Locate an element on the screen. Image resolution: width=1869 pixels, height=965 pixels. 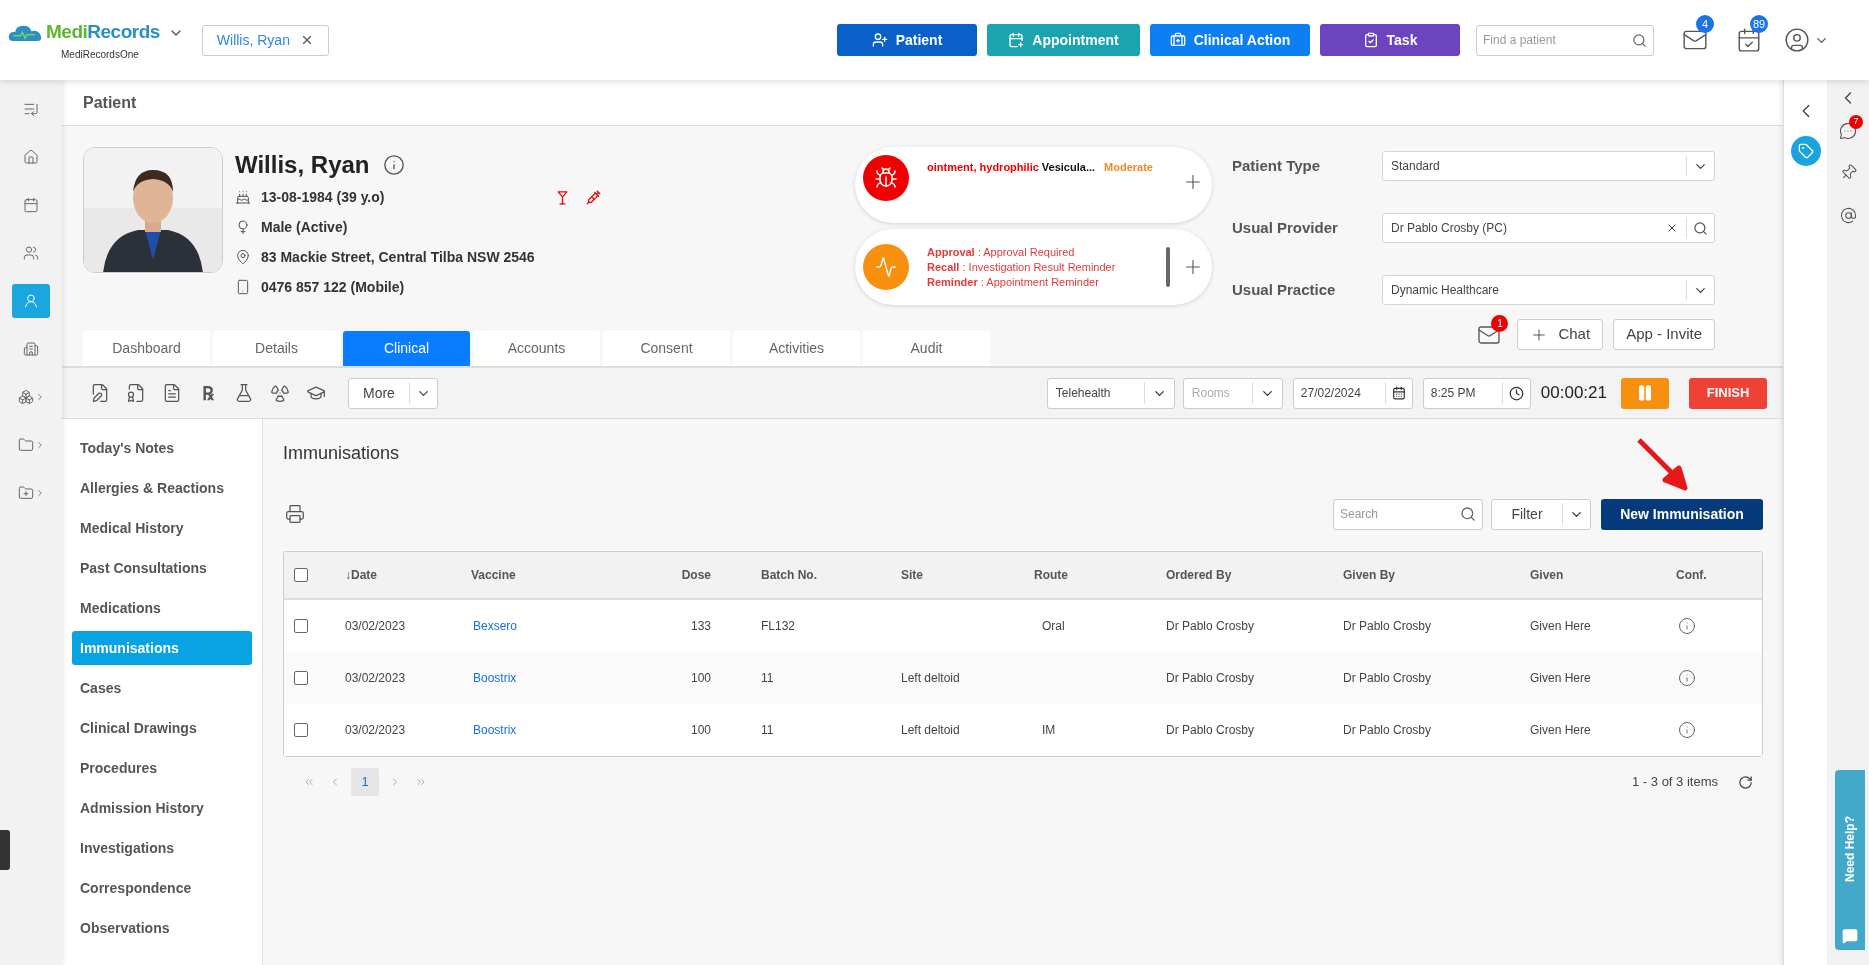
action-icon is located at coordinates (1177, 40).